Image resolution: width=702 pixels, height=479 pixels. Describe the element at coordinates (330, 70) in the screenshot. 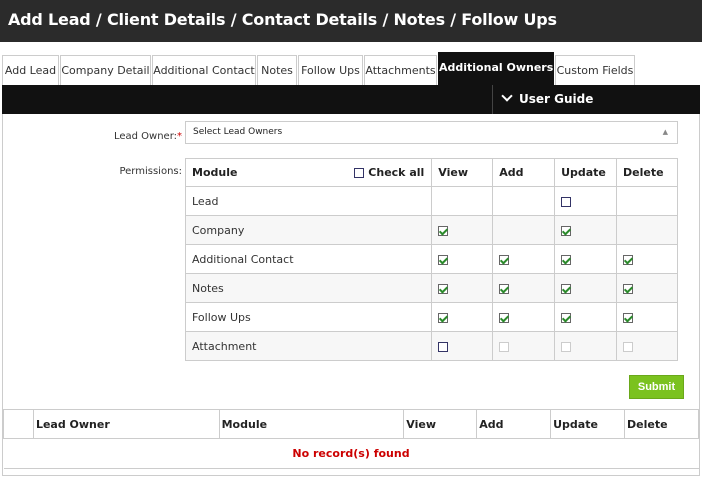

I see `tab-follow-ups: Follow Ups` at that location.